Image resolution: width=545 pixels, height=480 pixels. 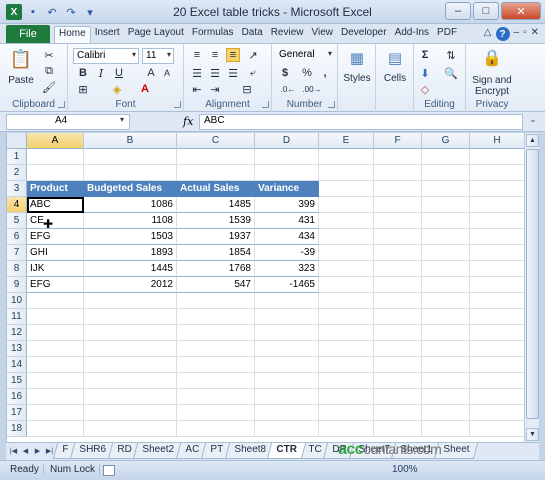 What do you see at coordinates (446, 205) in the screenshot?
I see `cell-g4` at bounding box center [446, 205].